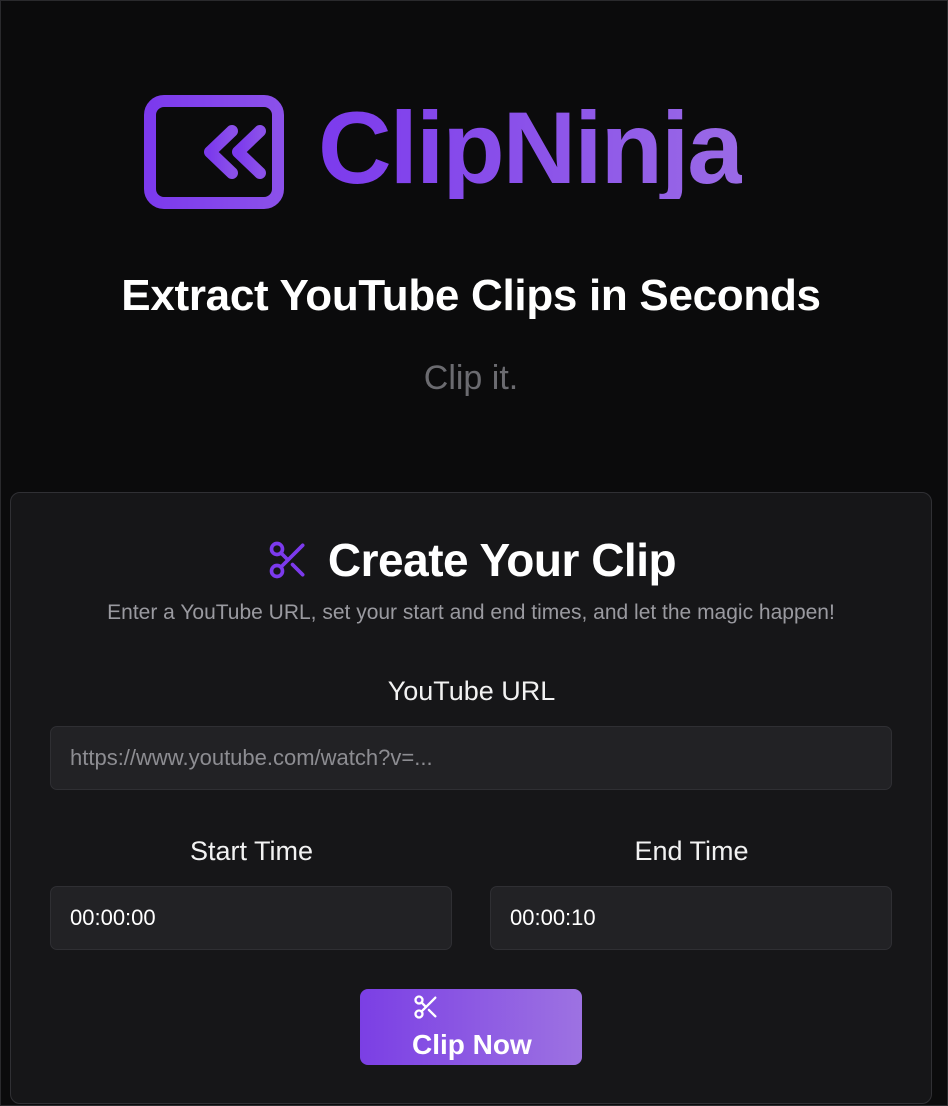 This screenshot has width=948, height=1106. Describe the element at coordinates (471, 1027) in the screenshot. I see `clip-now-button: Clip Now` at that location.